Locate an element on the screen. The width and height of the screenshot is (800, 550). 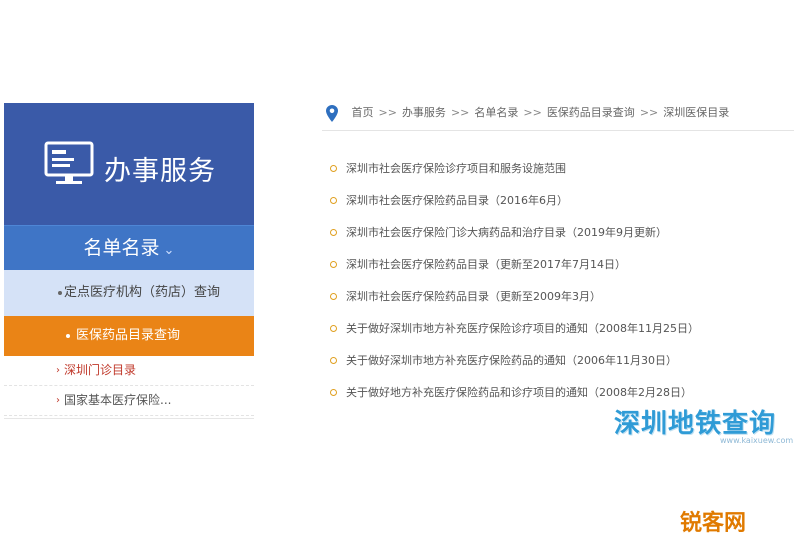
list-item: 关于做好深圳市地方补充医疗保险诊疗项目的通知（2008年11月25日） is located at coordinates (560, 334).